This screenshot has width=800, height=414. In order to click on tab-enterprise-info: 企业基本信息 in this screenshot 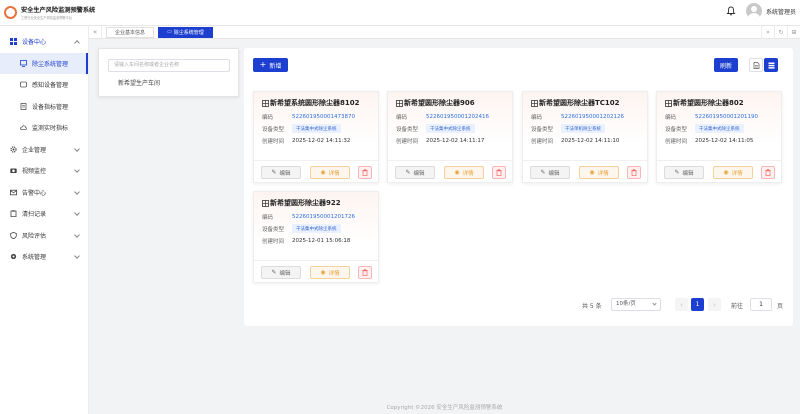, I will do `click(130, 32)`.